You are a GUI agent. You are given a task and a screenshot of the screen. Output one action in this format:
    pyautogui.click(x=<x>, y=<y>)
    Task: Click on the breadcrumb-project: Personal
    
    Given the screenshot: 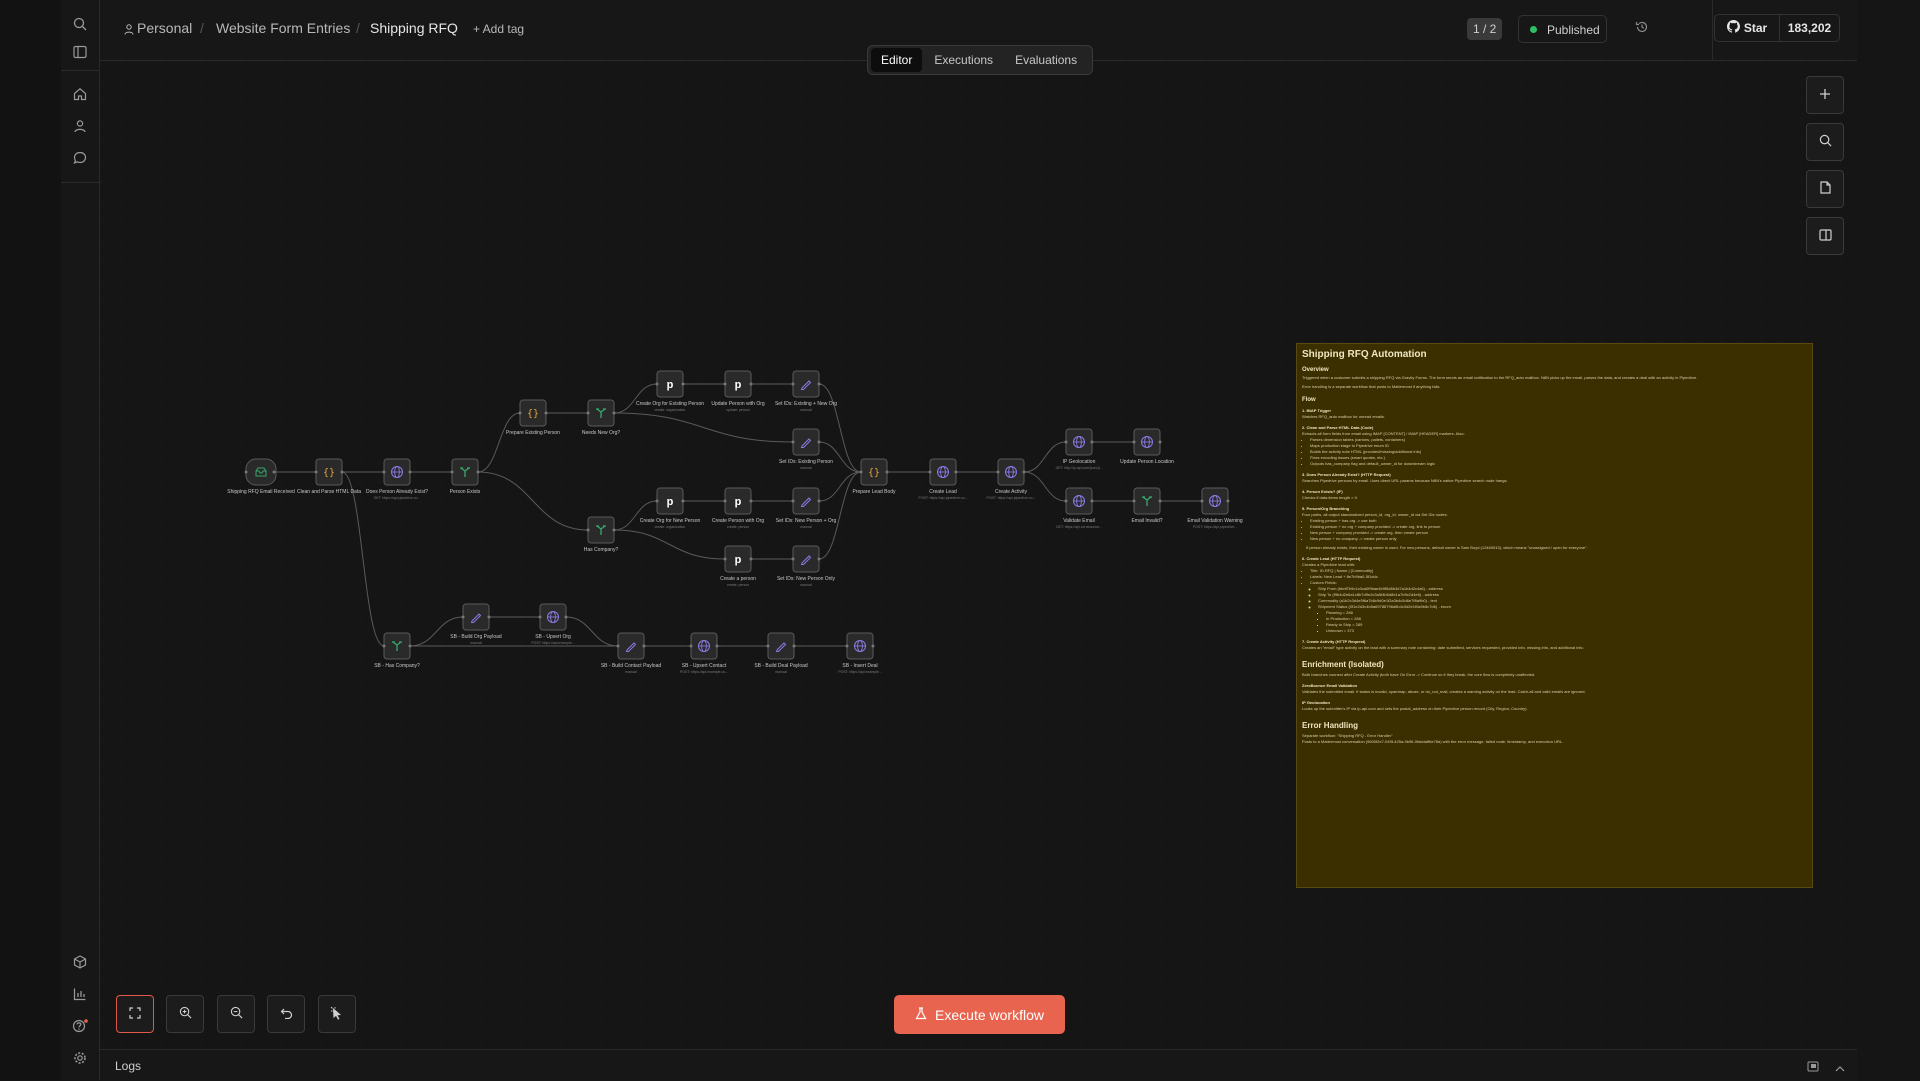 What is the action you would take?
    pyautogui.click(x=164, y=28)
    